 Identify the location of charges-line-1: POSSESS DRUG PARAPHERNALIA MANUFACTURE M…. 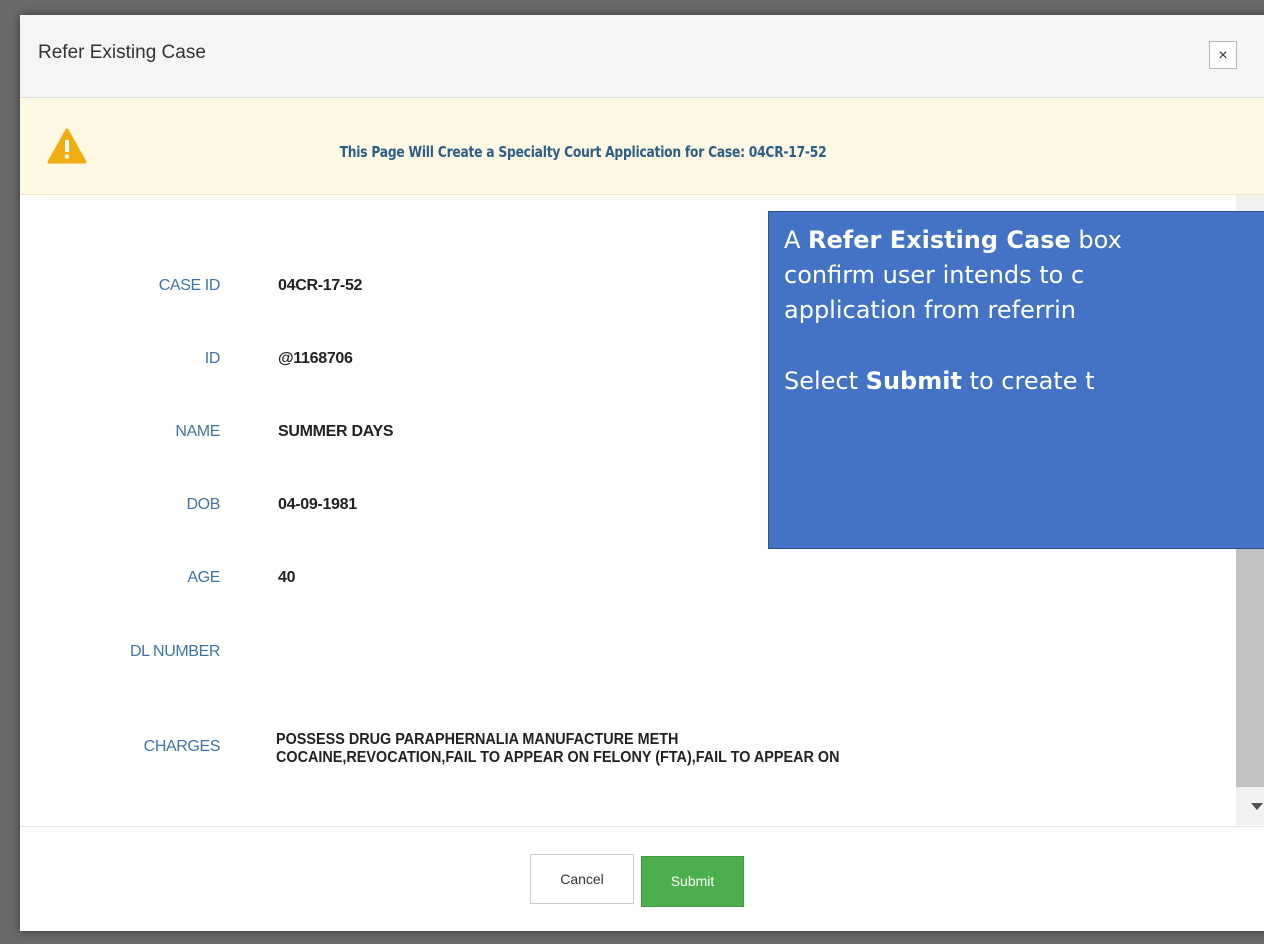
(477, 739).